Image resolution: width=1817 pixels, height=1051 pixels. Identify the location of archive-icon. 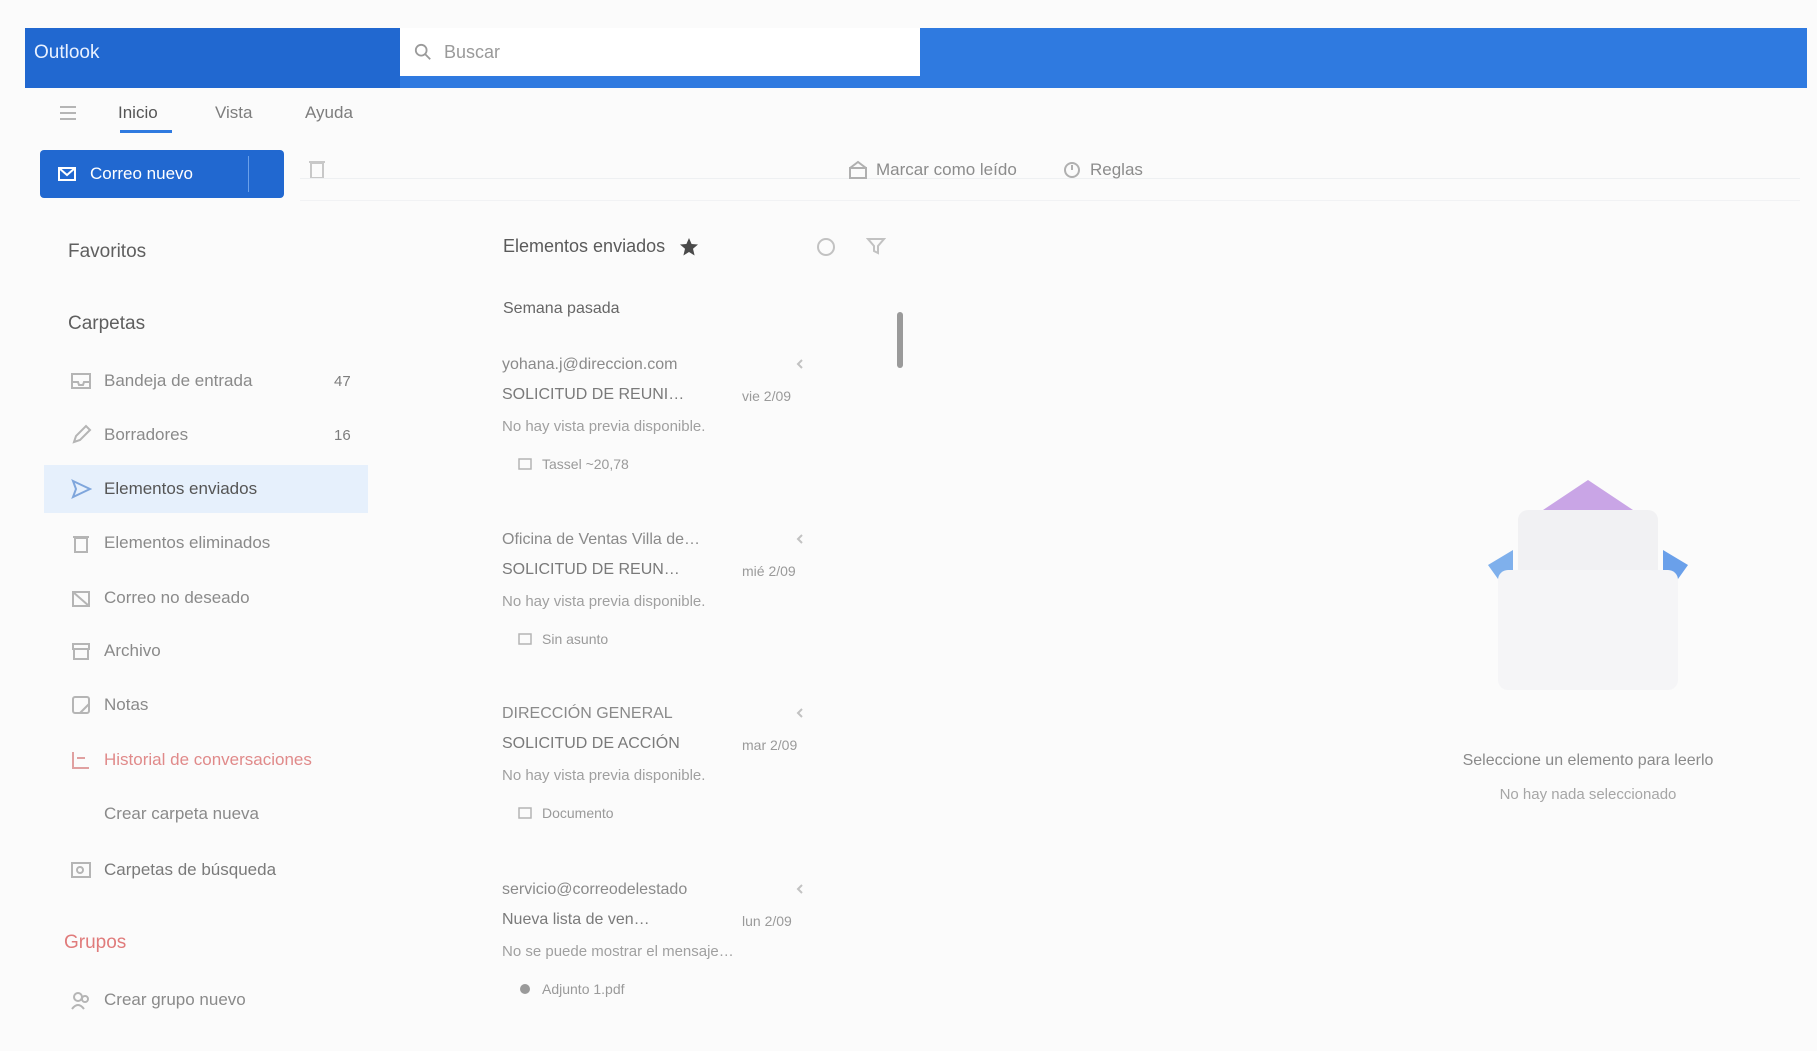
(81, 651).